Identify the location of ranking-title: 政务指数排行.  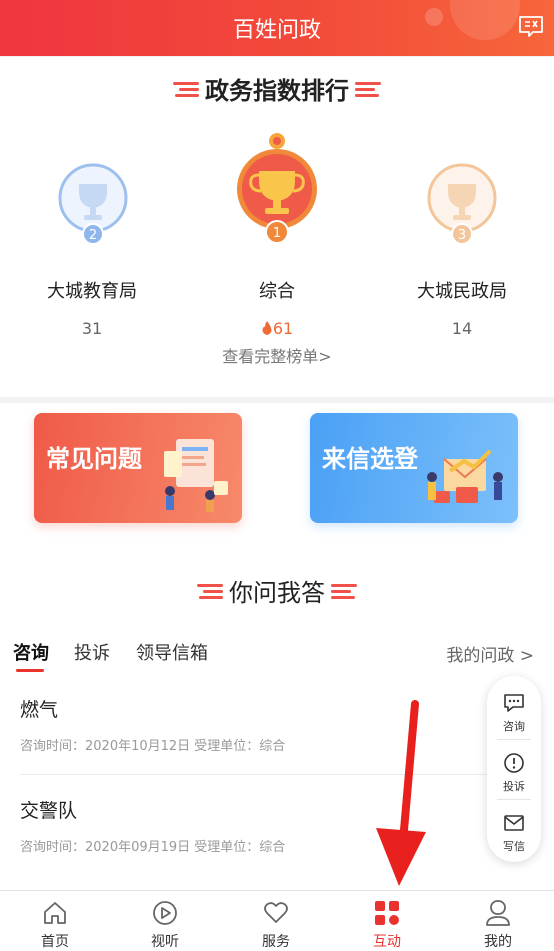
(277, 88).